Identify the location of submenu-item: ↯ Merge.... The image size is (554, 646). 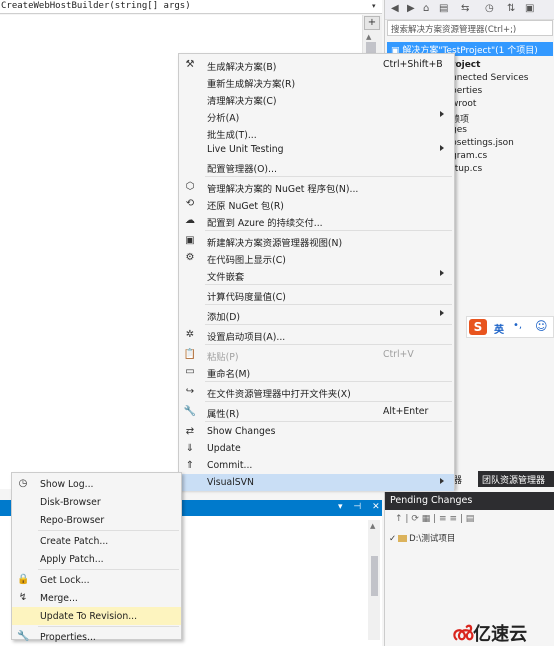
(96, 598).